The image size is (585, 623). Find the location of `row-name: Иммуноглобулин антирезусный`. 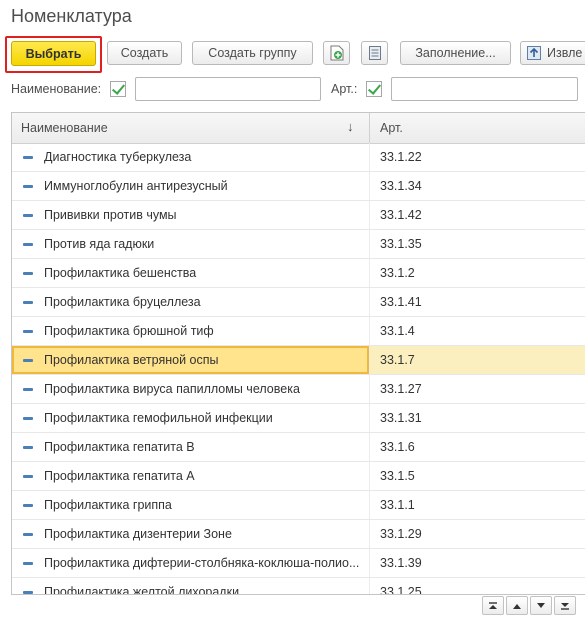

row-name: Иммуноглобулин антирезусный is located at coordinates (136, 186).